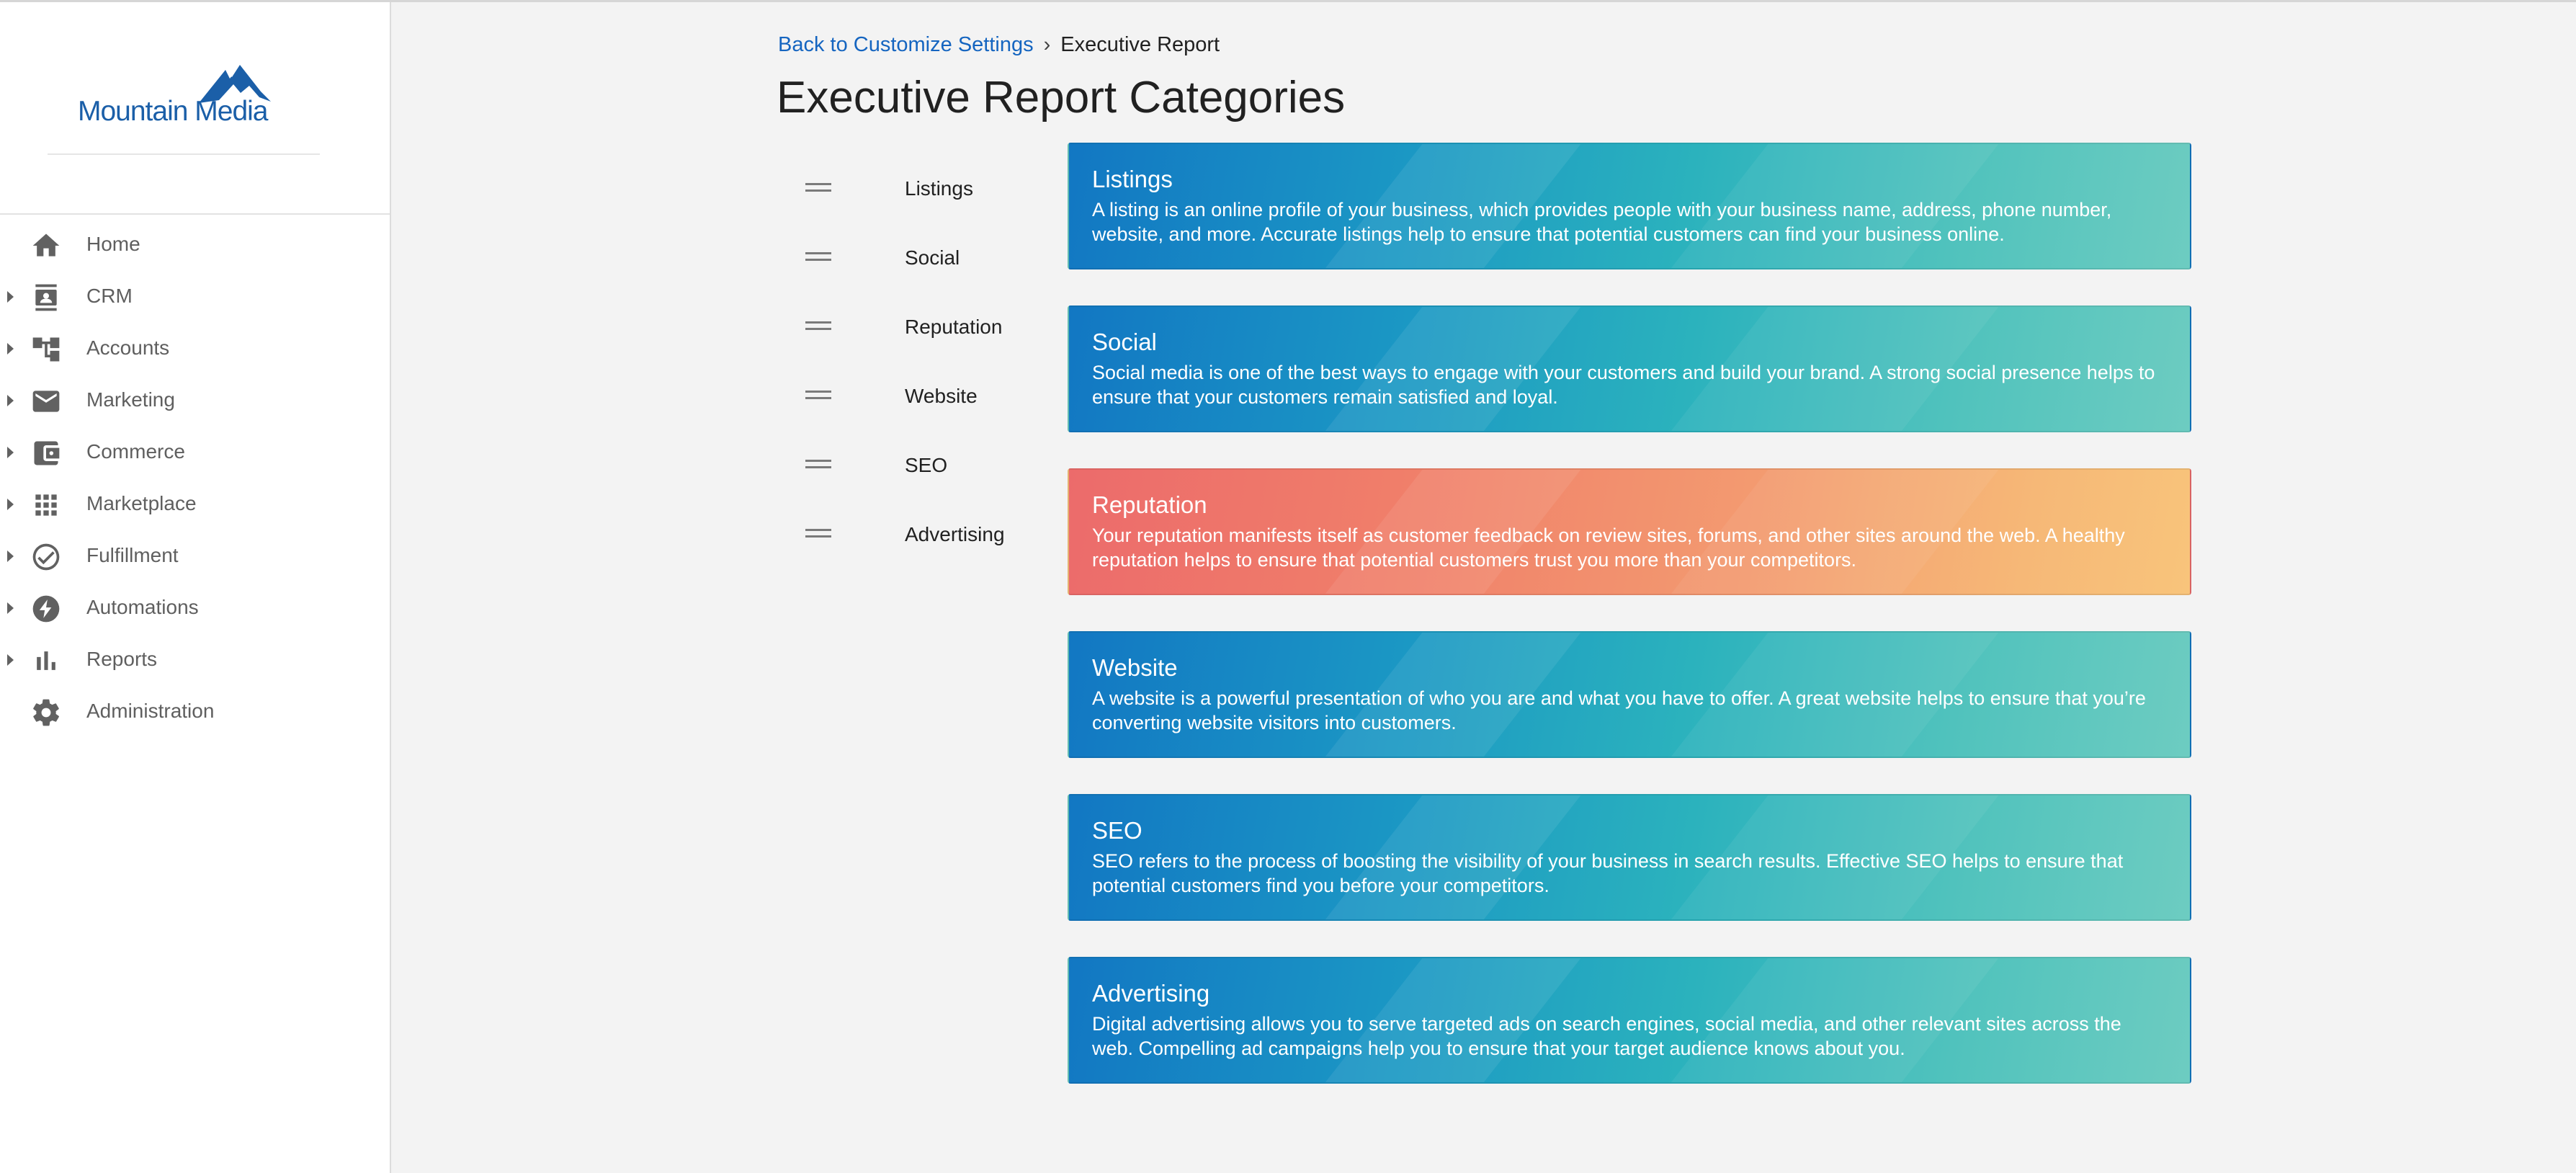 The height and width of the screenshot is (1173, 2576). What do you see at coordinates (130, 399) in the screenshot?
I see `sidebar-item-label: Marketing` at bounding box center [130, 399].